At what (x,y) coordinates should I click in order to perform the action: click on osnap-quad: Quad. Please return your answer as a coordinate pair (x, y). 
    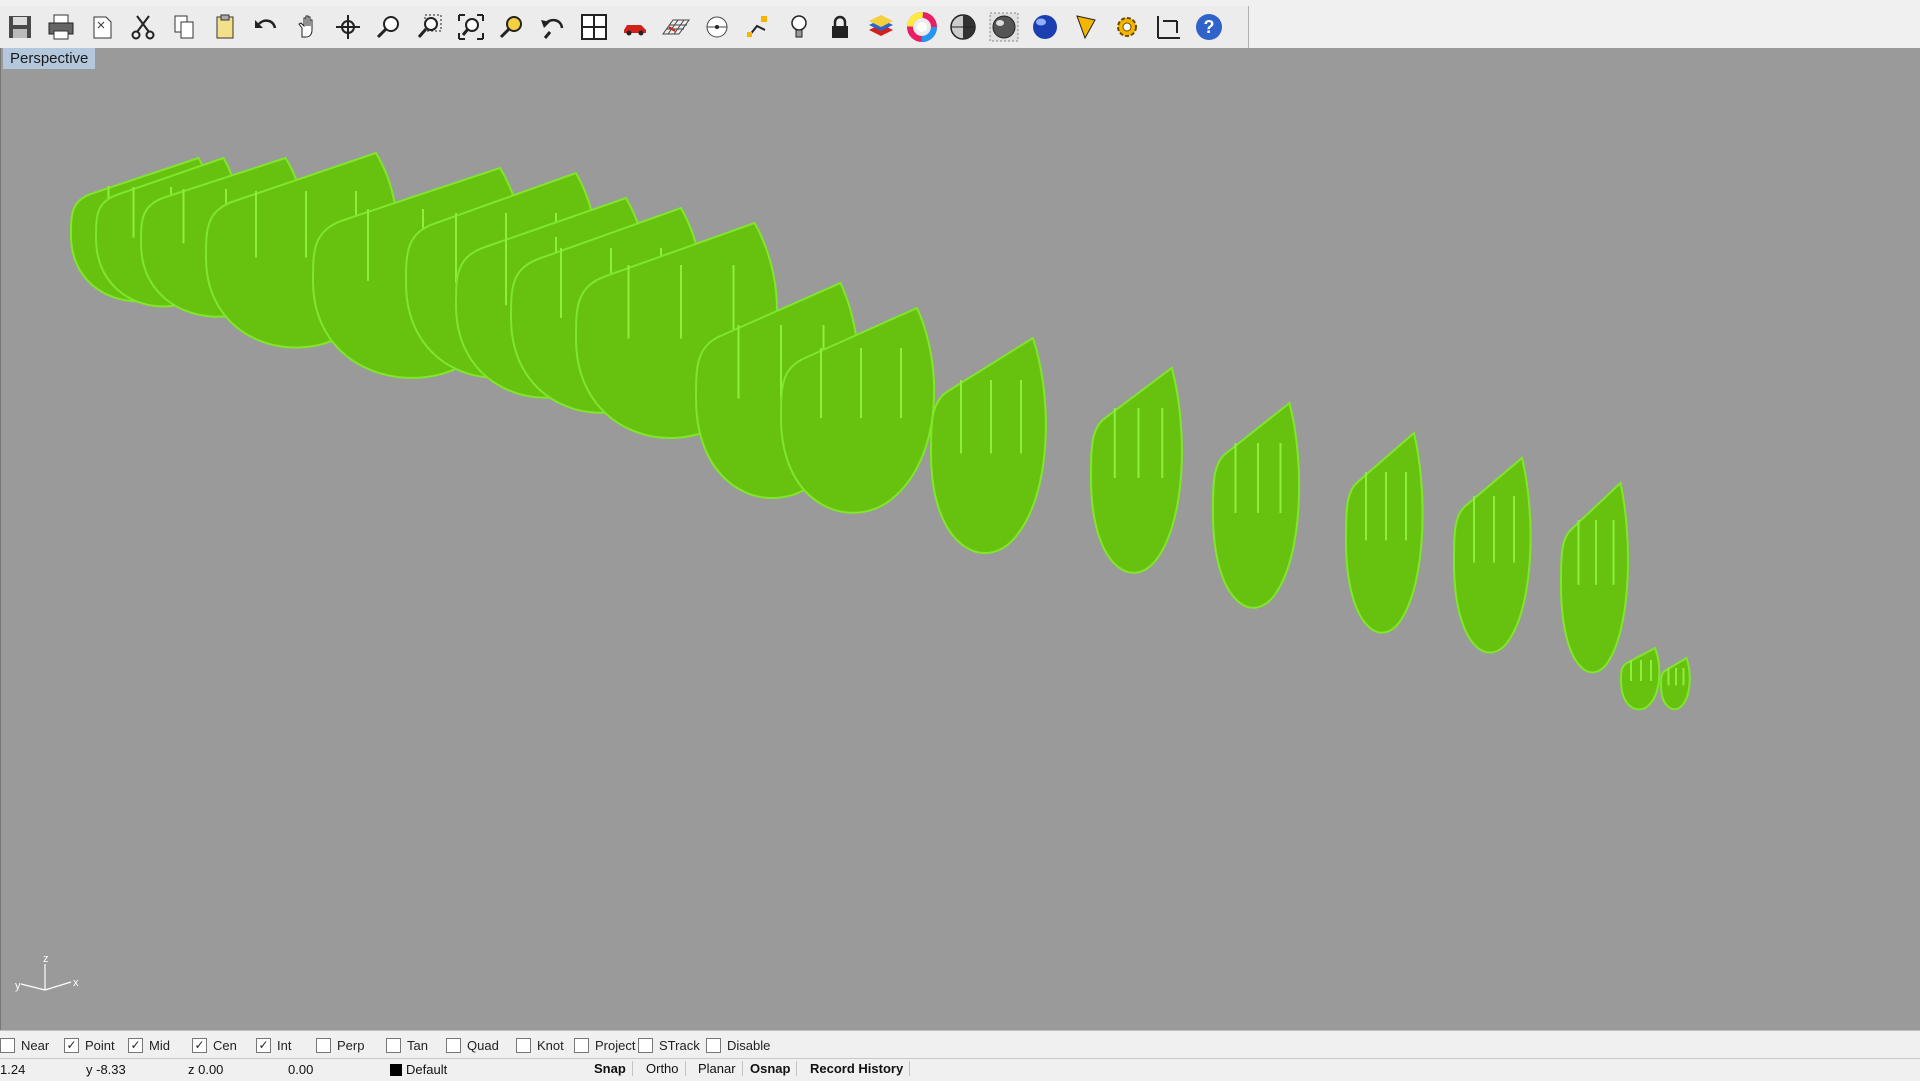
    Looking at the image, I should click on (472, 1045).